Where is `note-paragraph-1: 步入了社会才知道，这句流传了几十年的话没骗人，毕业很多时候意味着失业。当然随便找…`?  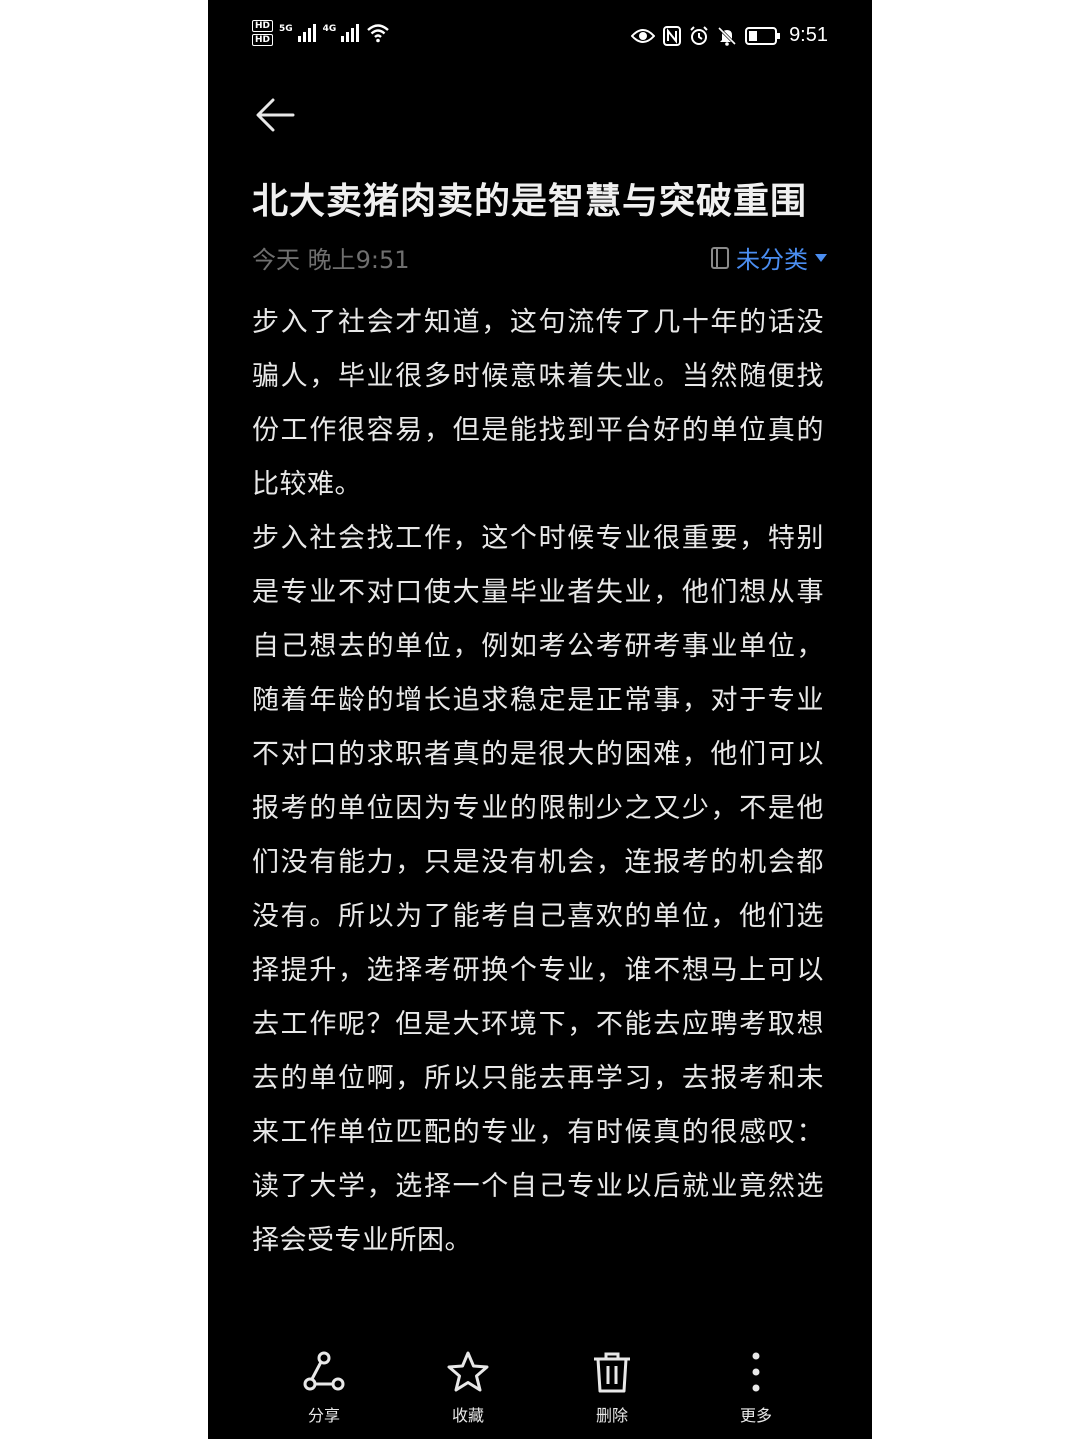
note-paragraph-1: 步入了社会才知道，这句流传了几十年的话没骗人，毕业很多时候意味着失业。当然随便找… is located at coordinates (538, 403).